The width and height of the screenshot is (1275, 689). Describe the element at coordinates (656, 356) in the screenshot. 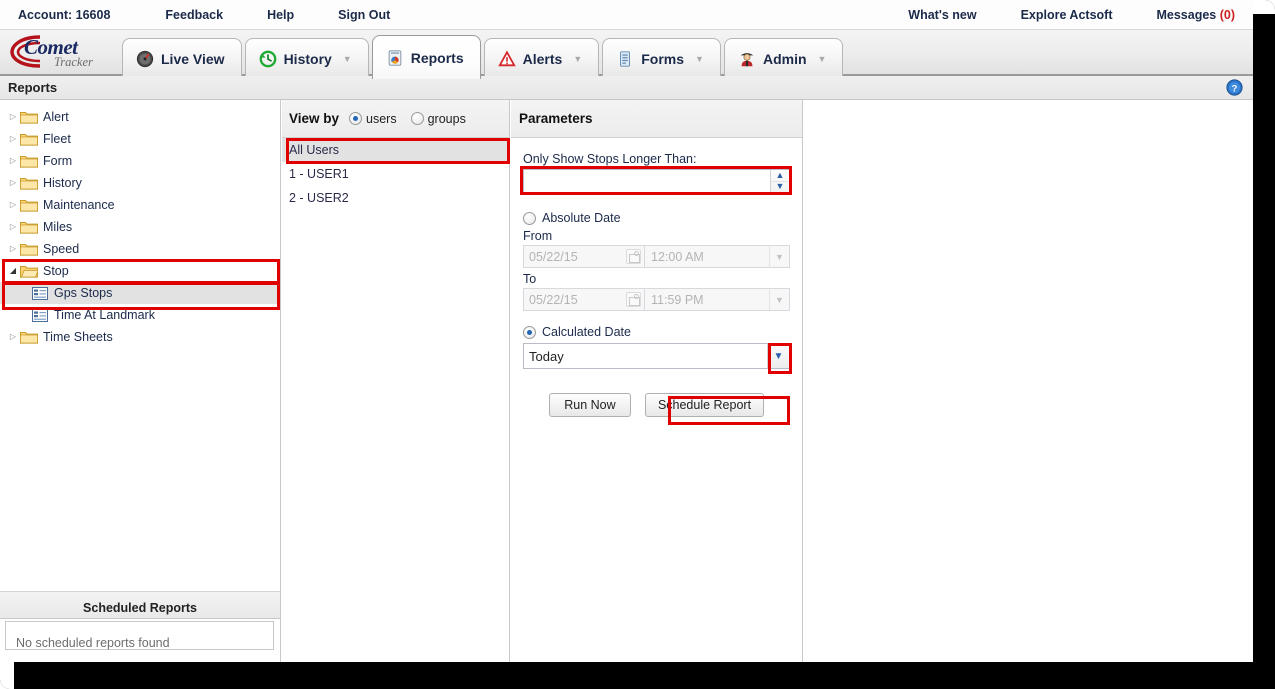

I see `calculated-date-select: Today ▼` at that location.